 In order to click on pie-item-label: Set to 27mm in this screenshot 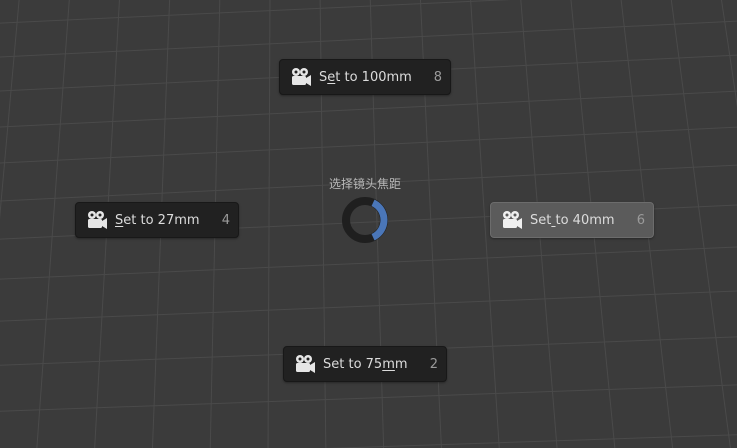, I will do `click(157, 220)`.